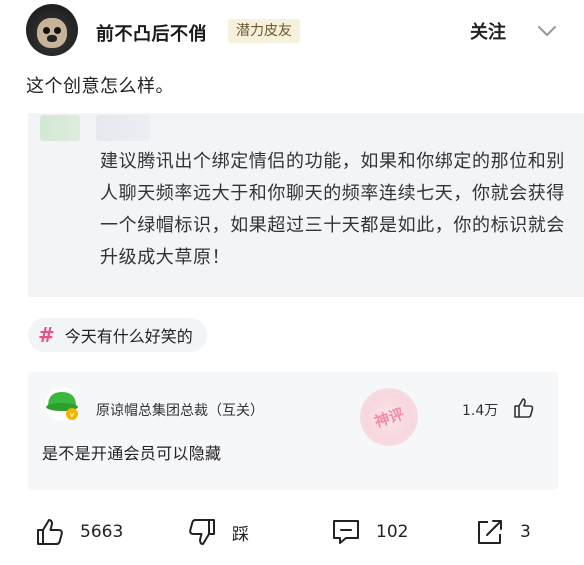 This screenshot has height=565, width=584. Describe the element at coordinates (72, 414) in the screenshot. I see `svg-text: v` at that location.